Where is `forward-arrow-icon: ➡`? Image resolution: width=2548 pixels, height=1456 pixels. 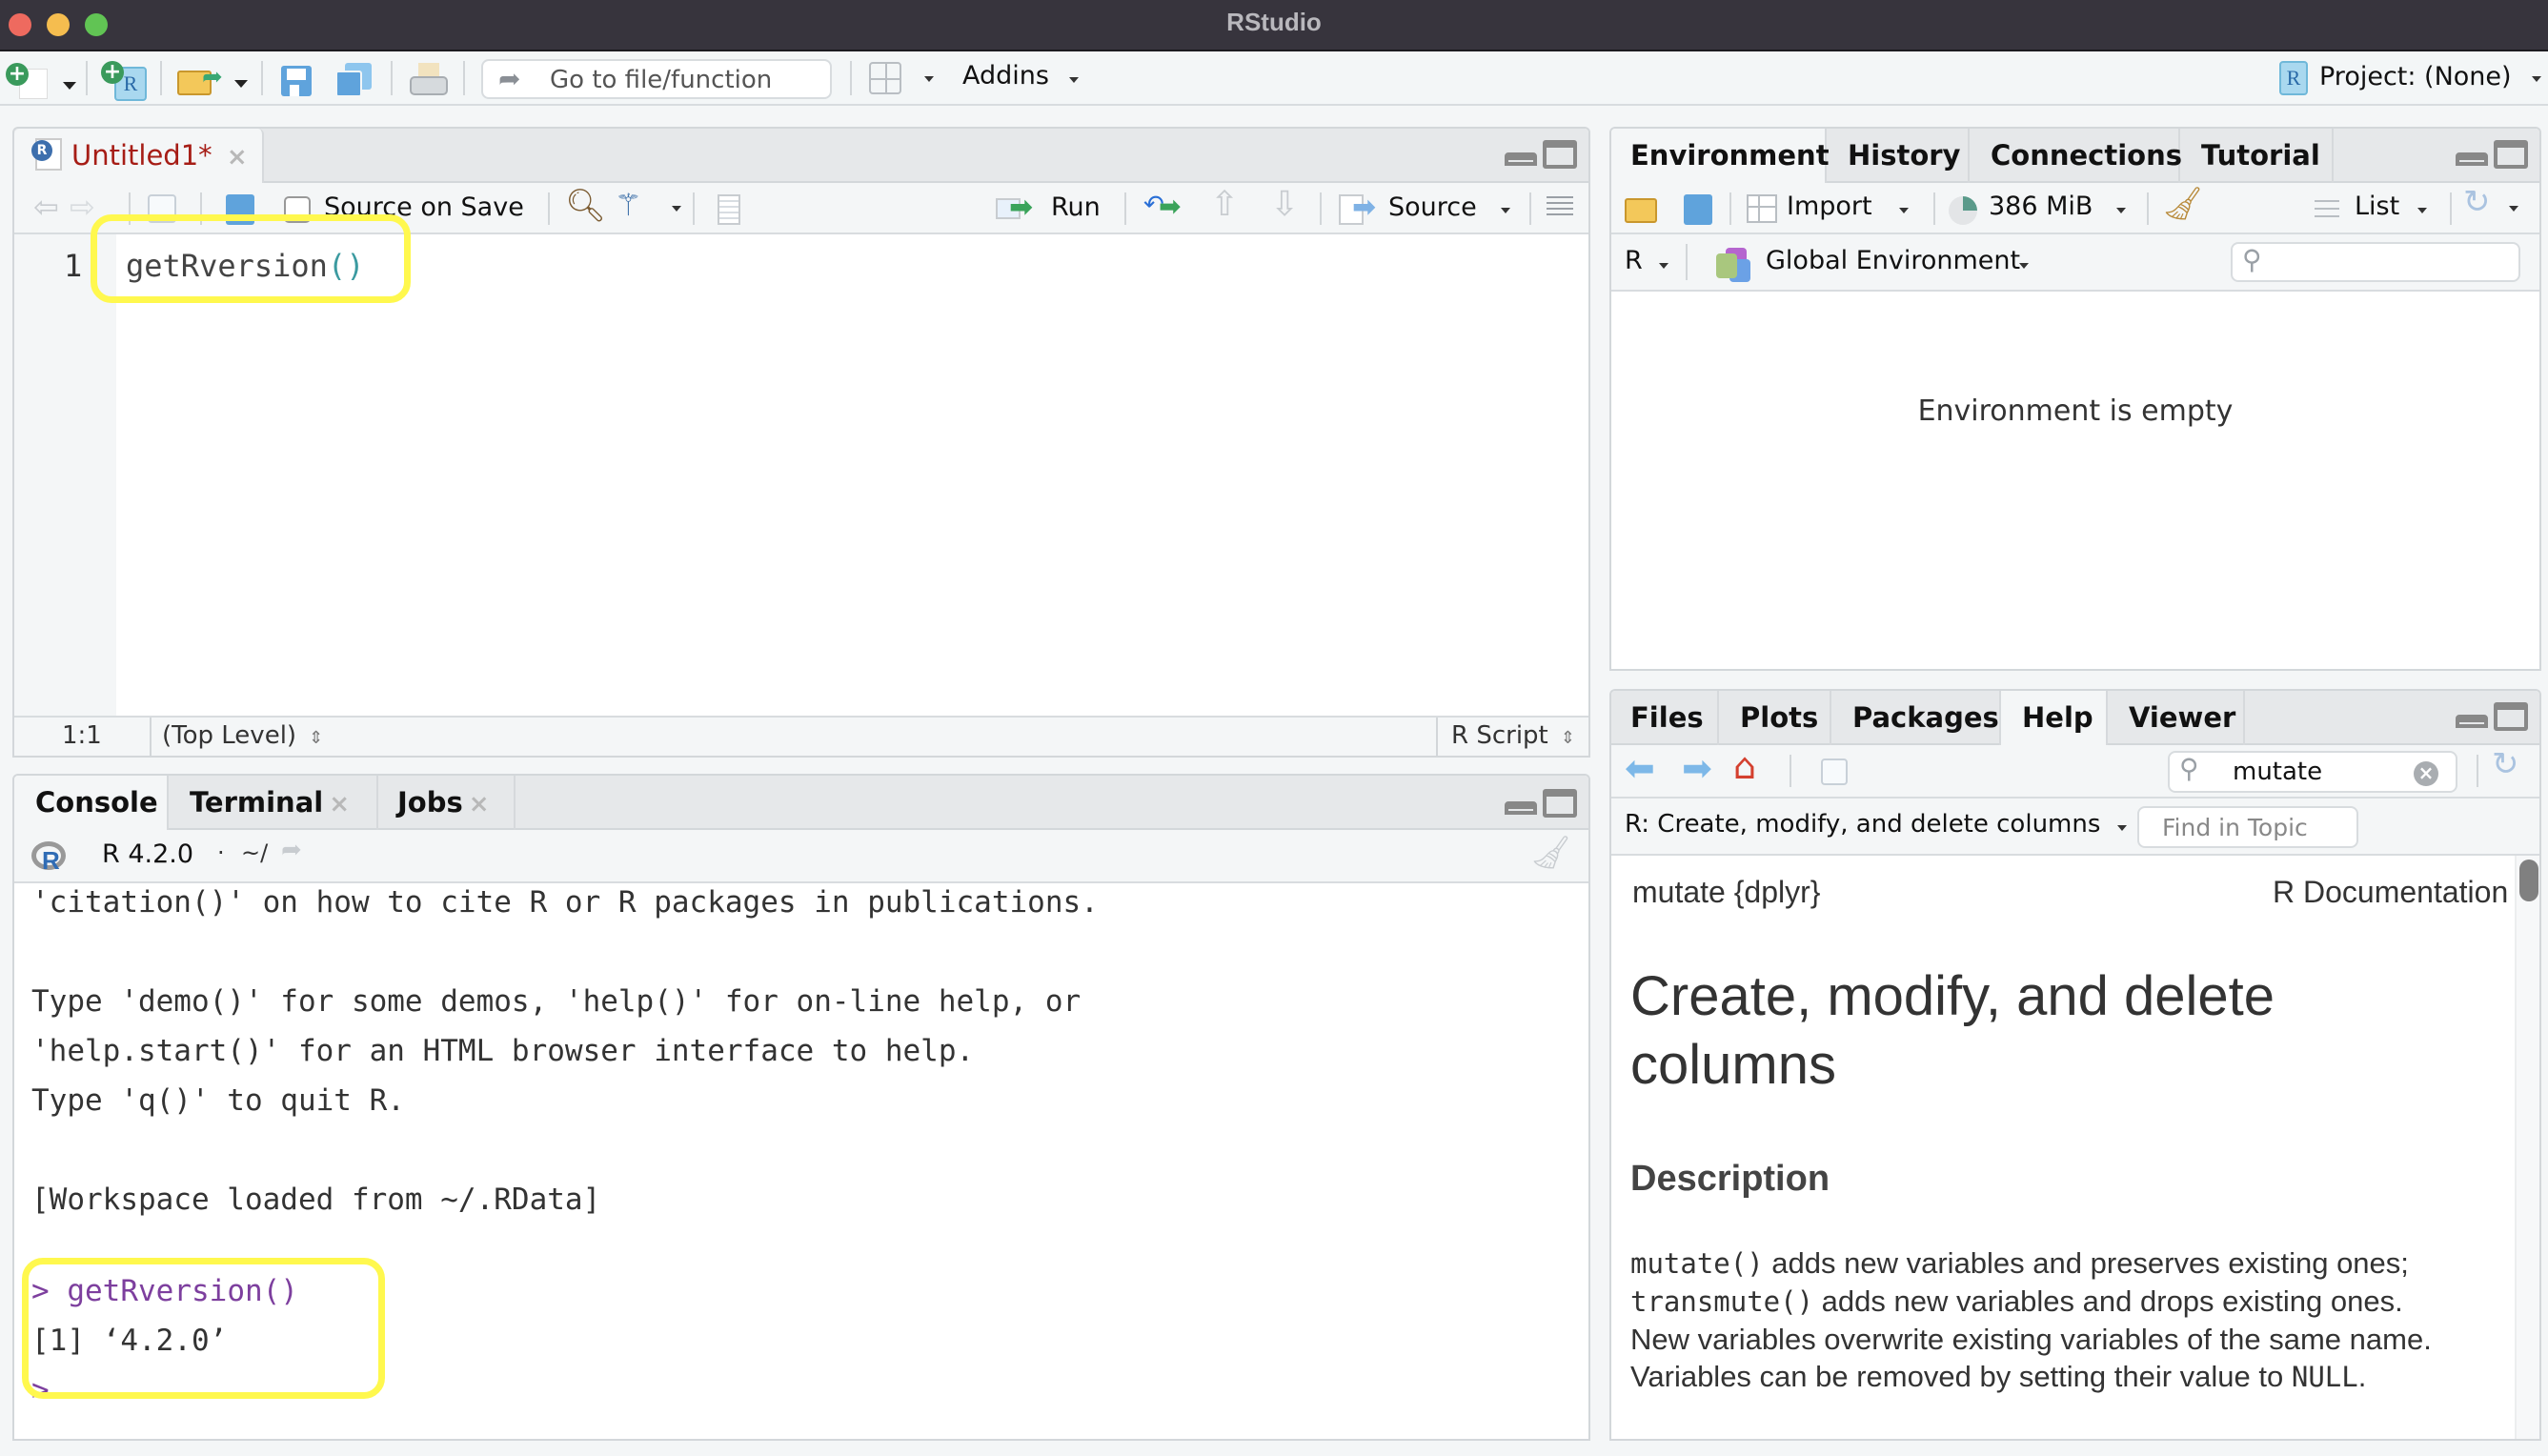
forward-arrow-icon: ➡ is located at coordinates (1697, 768).